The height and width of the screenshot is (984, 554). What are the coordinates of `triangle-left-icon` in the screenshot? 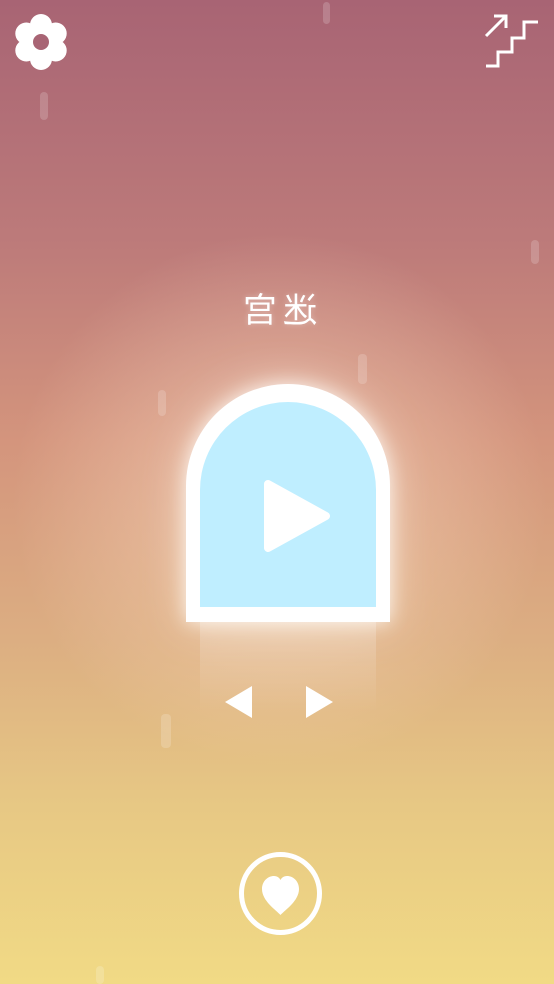 It's located at (238, 702).